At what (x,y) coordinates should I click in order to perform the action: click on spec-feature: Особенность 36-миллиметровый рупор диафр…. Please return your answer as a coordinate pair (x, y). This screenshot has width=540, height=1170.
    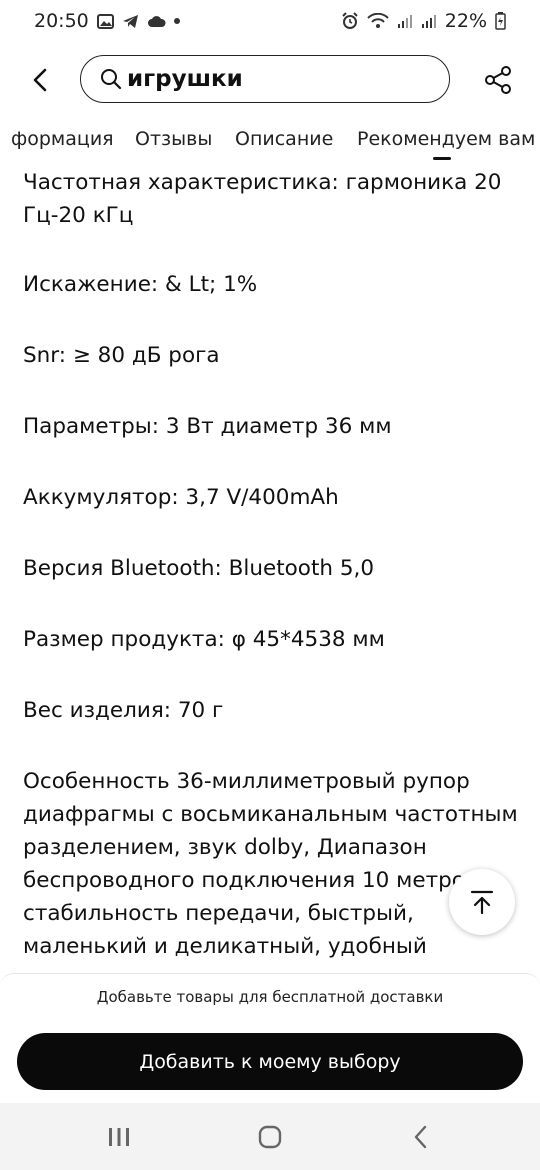
    Looking at the image, I should click on (270, 864).